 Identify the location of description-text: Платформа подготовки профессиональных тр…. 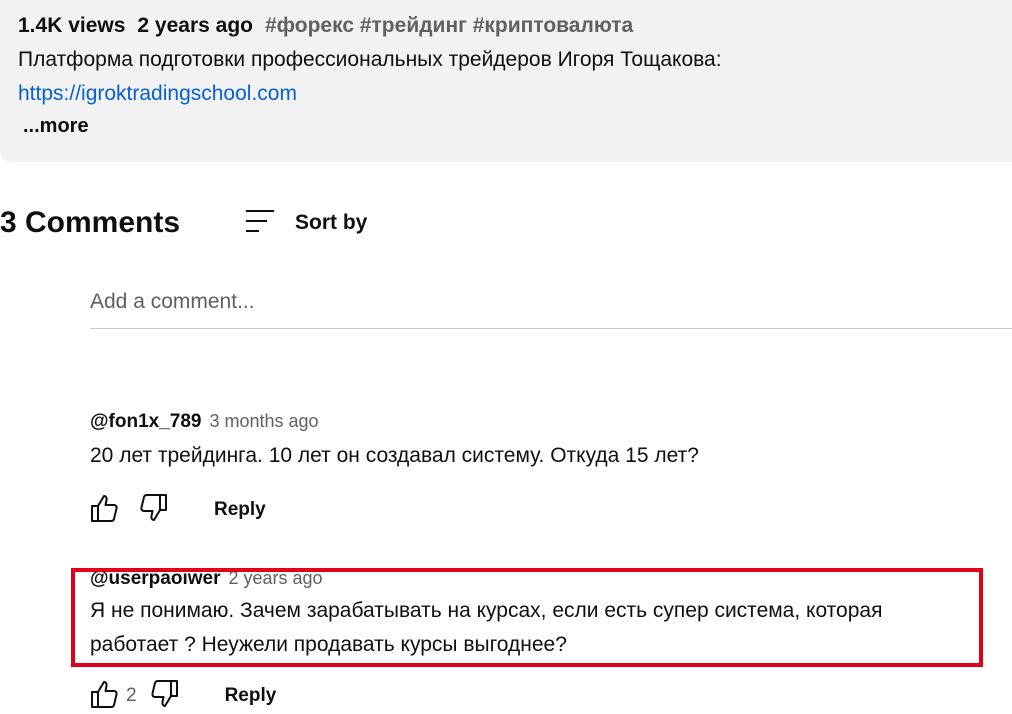
(370, 59).